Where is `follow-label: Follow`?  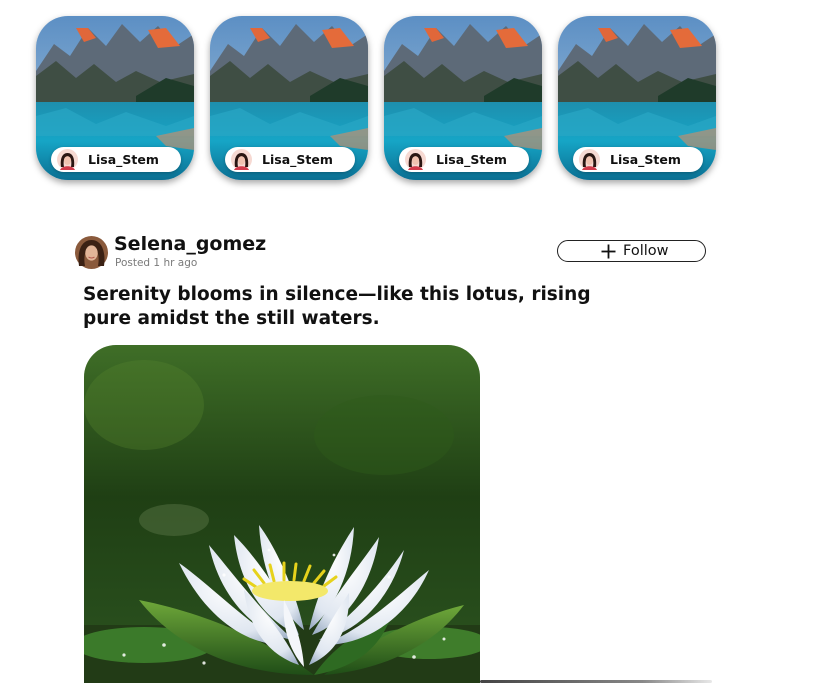 follow-label: Follow is located at coordinates (646, 251).